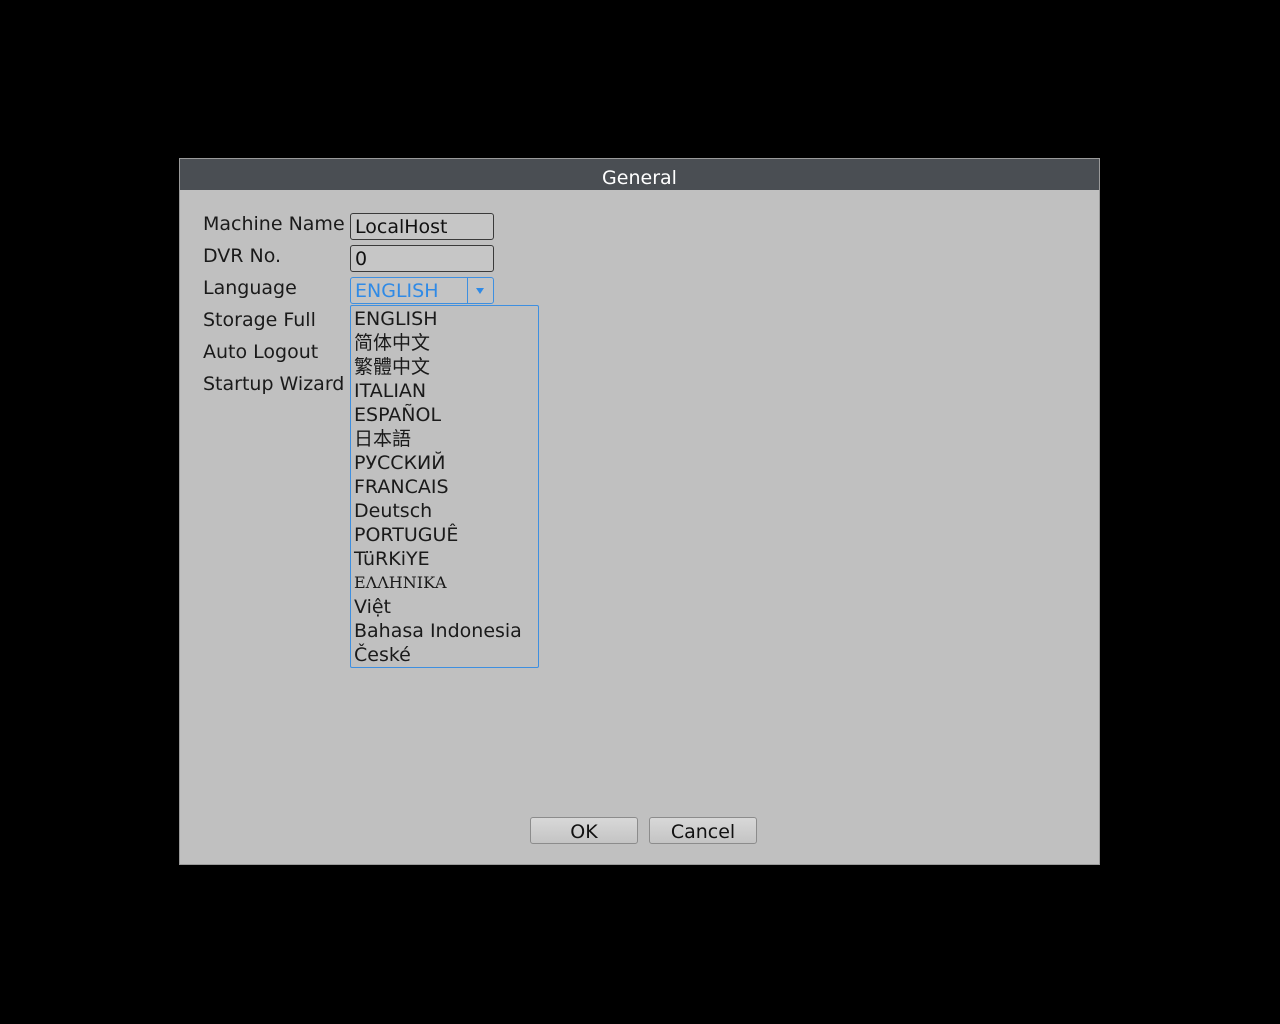 This screenshot has height=1024, width=1280. I want to click on language-option-simplified-chinese: 简体中文, so click(444, 343).